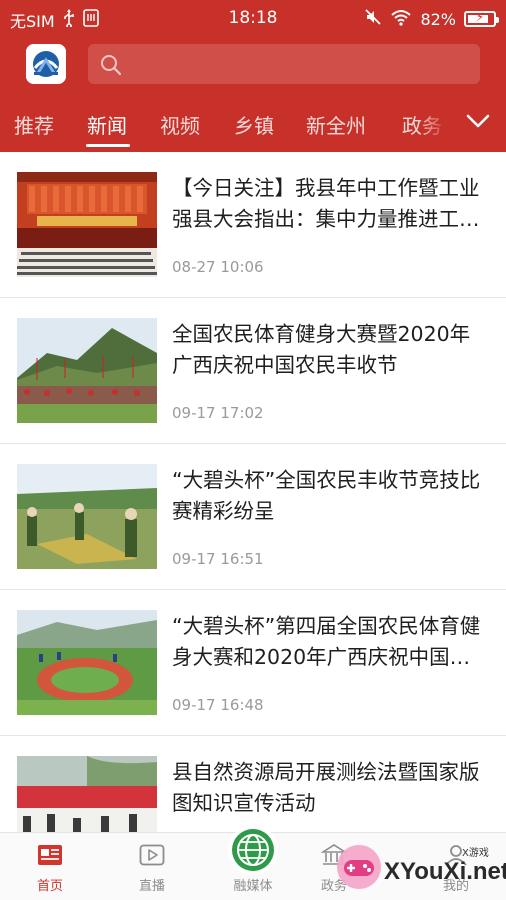  Describe the element at coordinates (108, 145) in the screenshot. I see `active-tab-indicator` at that location.